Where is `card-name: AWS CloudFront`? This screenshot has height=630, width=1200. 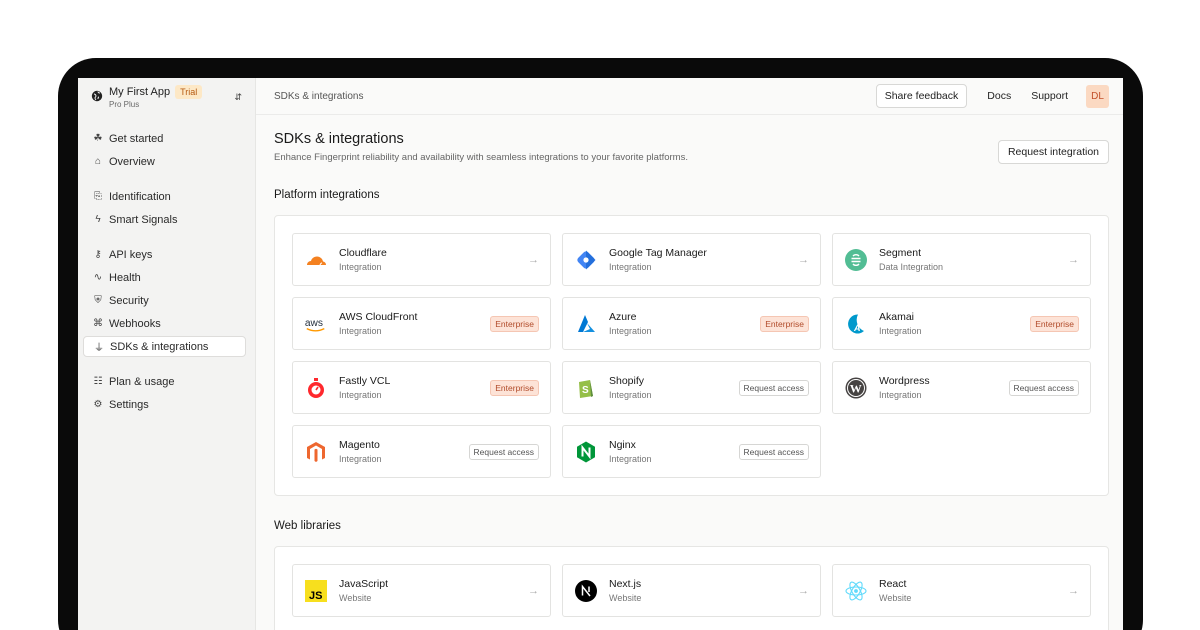 card-name: AWS CloudFront is located at coordinates (378, 317).